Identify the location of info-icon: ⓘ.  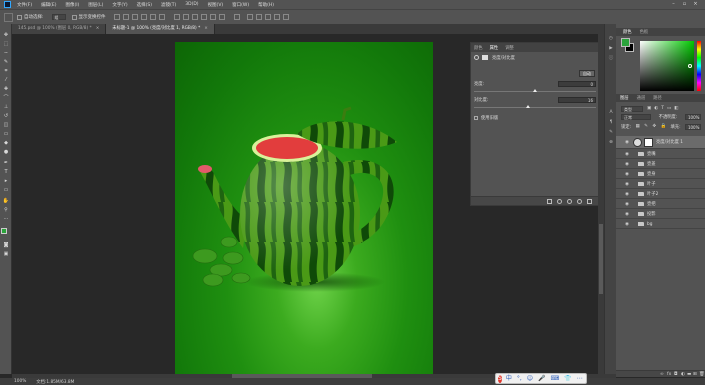
(611, 58).